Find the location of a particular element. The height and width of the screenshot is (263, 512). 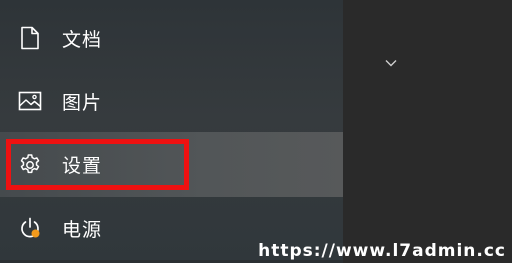

menu-item-label: 文档 is located at coordinates (82, 39).